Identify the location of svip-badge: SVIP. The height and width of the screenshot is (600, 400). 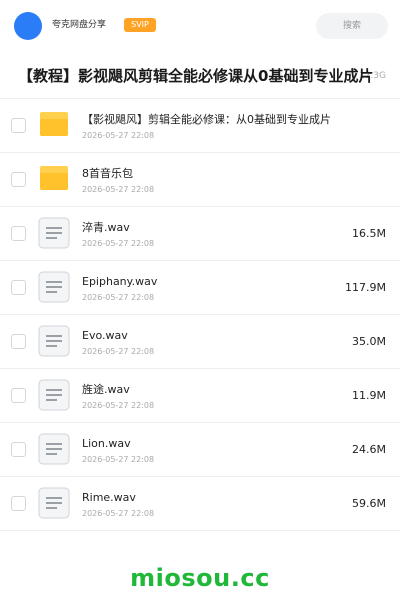
(140, 25).